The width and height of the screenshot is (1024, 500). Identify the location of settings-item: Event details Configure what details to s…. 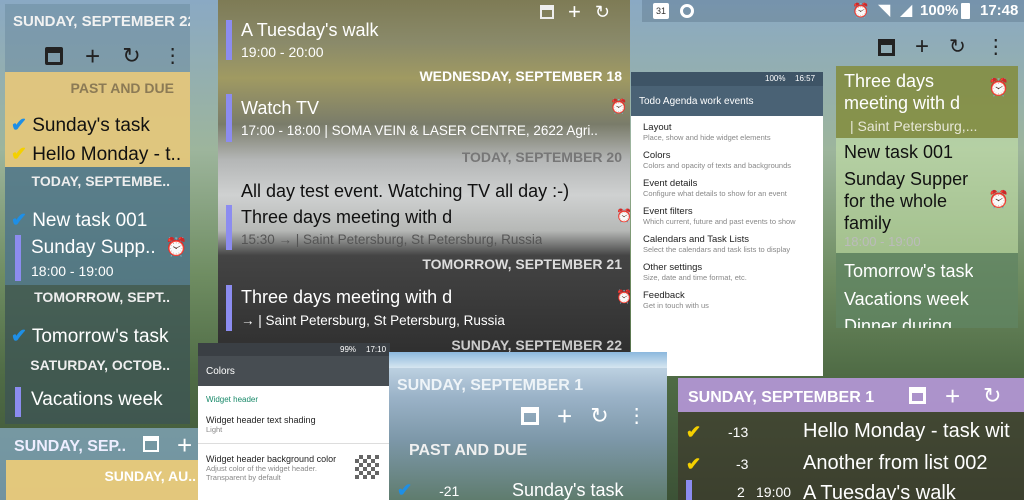
(727, 188).